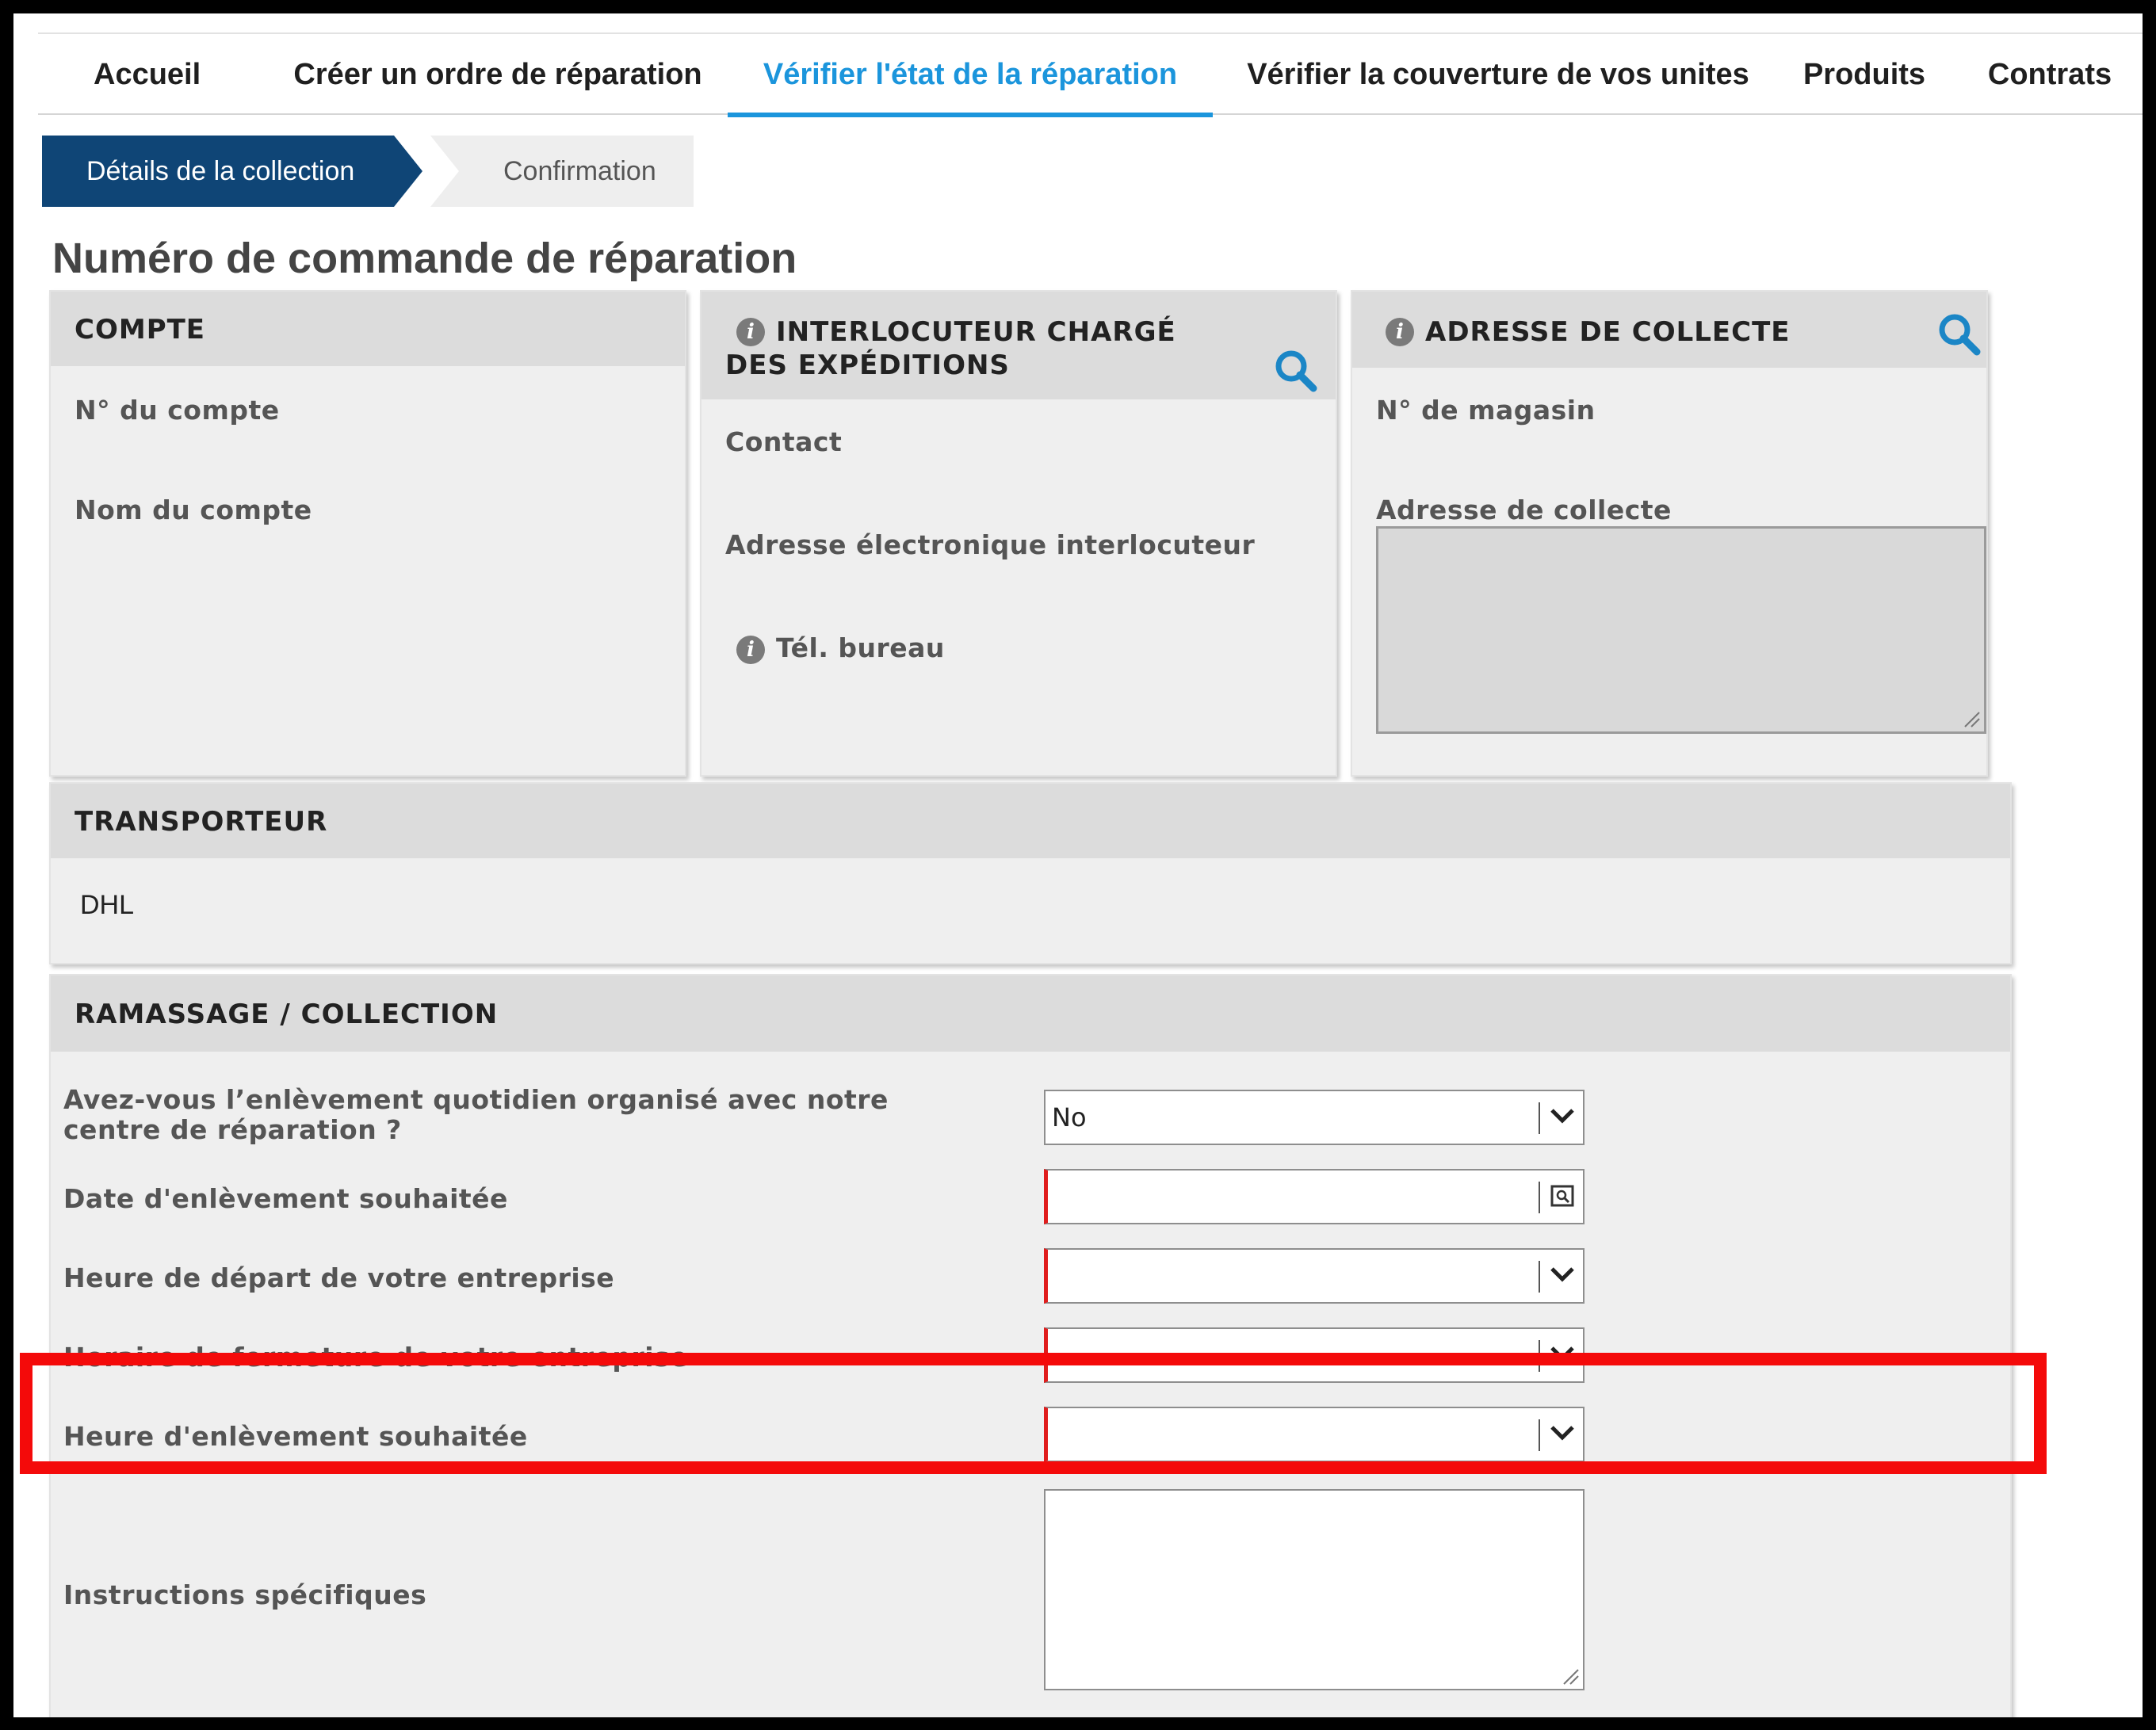 Image resolution: width=2156 pixels, height=1730 pixels. Describe the element at coordinates (1314, 1196) in the screenshot. I see `pickup-date-input` at that location.